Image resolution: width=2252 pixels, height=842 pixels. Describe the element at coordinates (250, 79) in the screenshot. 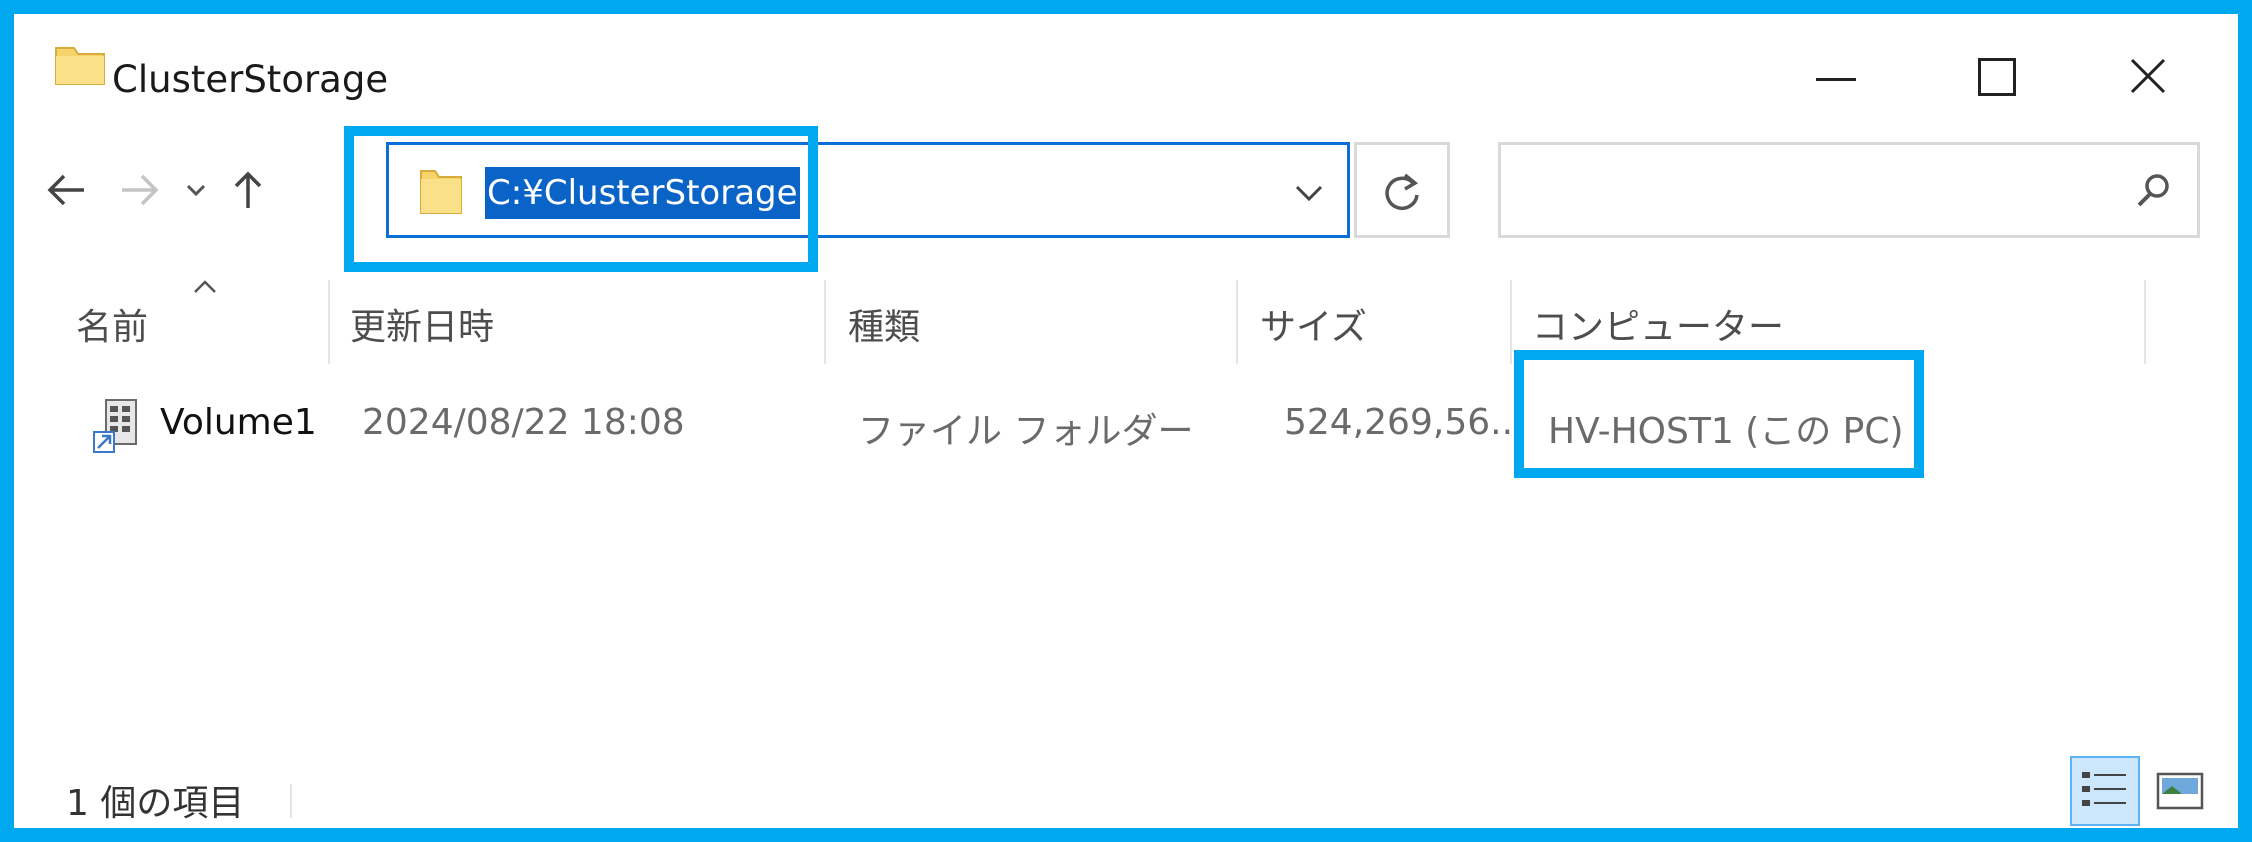

I see `window-title: ClusterStorage` at that location.